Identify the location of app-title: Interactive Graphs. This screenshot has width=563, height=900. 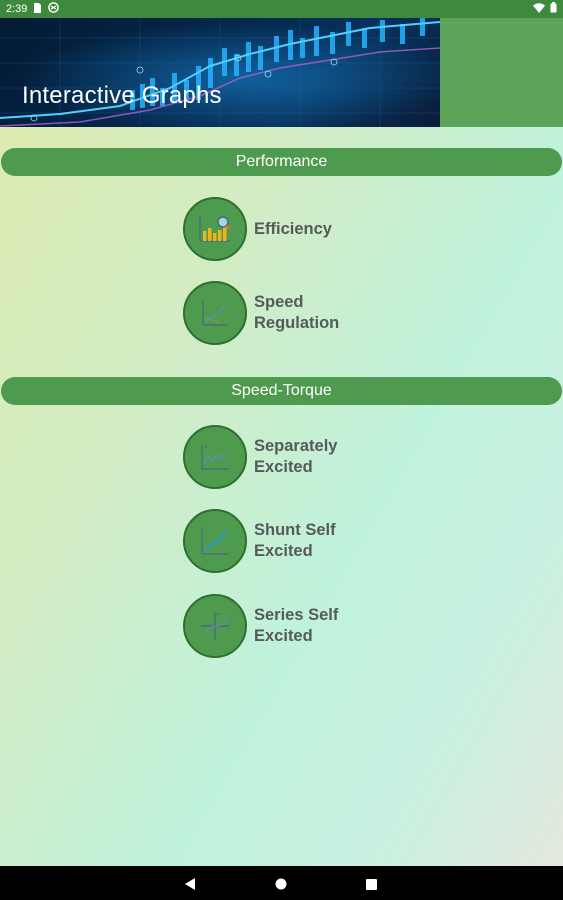
(122, 95).